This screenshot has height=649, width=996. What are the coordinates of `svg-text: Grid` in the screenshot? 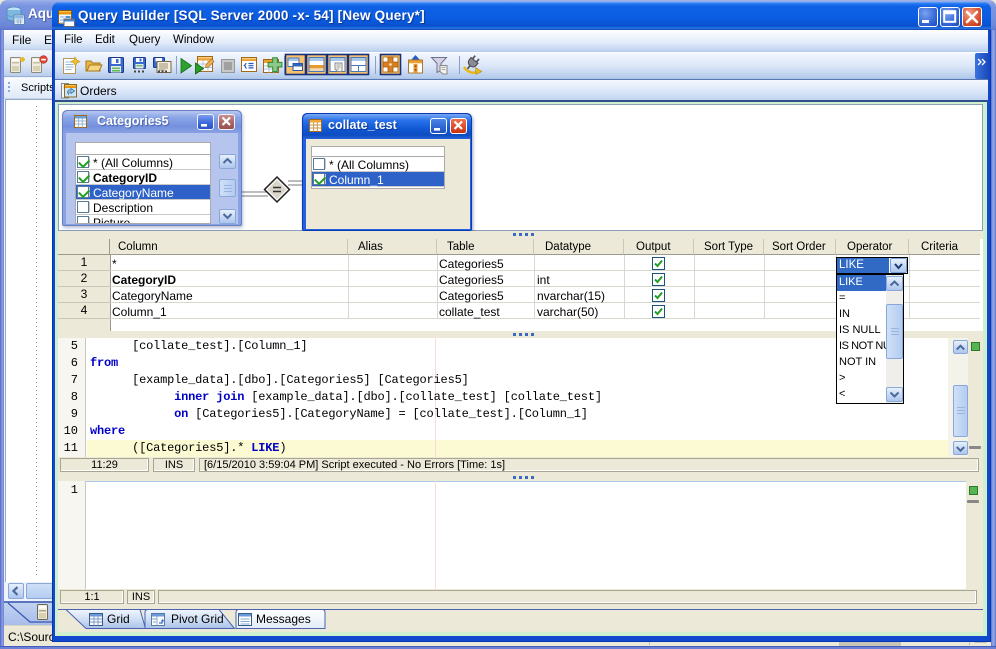 It's located at (118, 619).